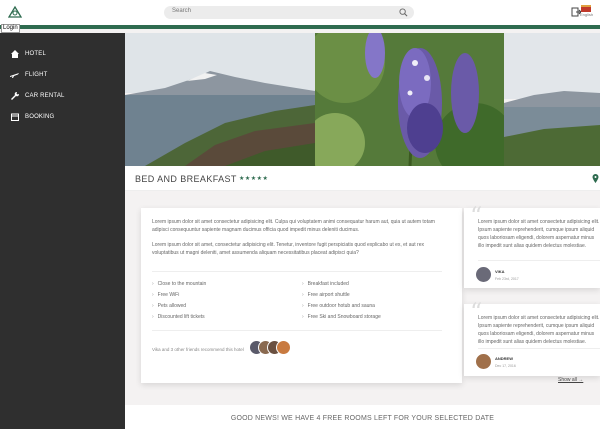 Image resolution: width=600 pixels, height=429 pixels. I want to click on wrench-icon, so click(14, 96).